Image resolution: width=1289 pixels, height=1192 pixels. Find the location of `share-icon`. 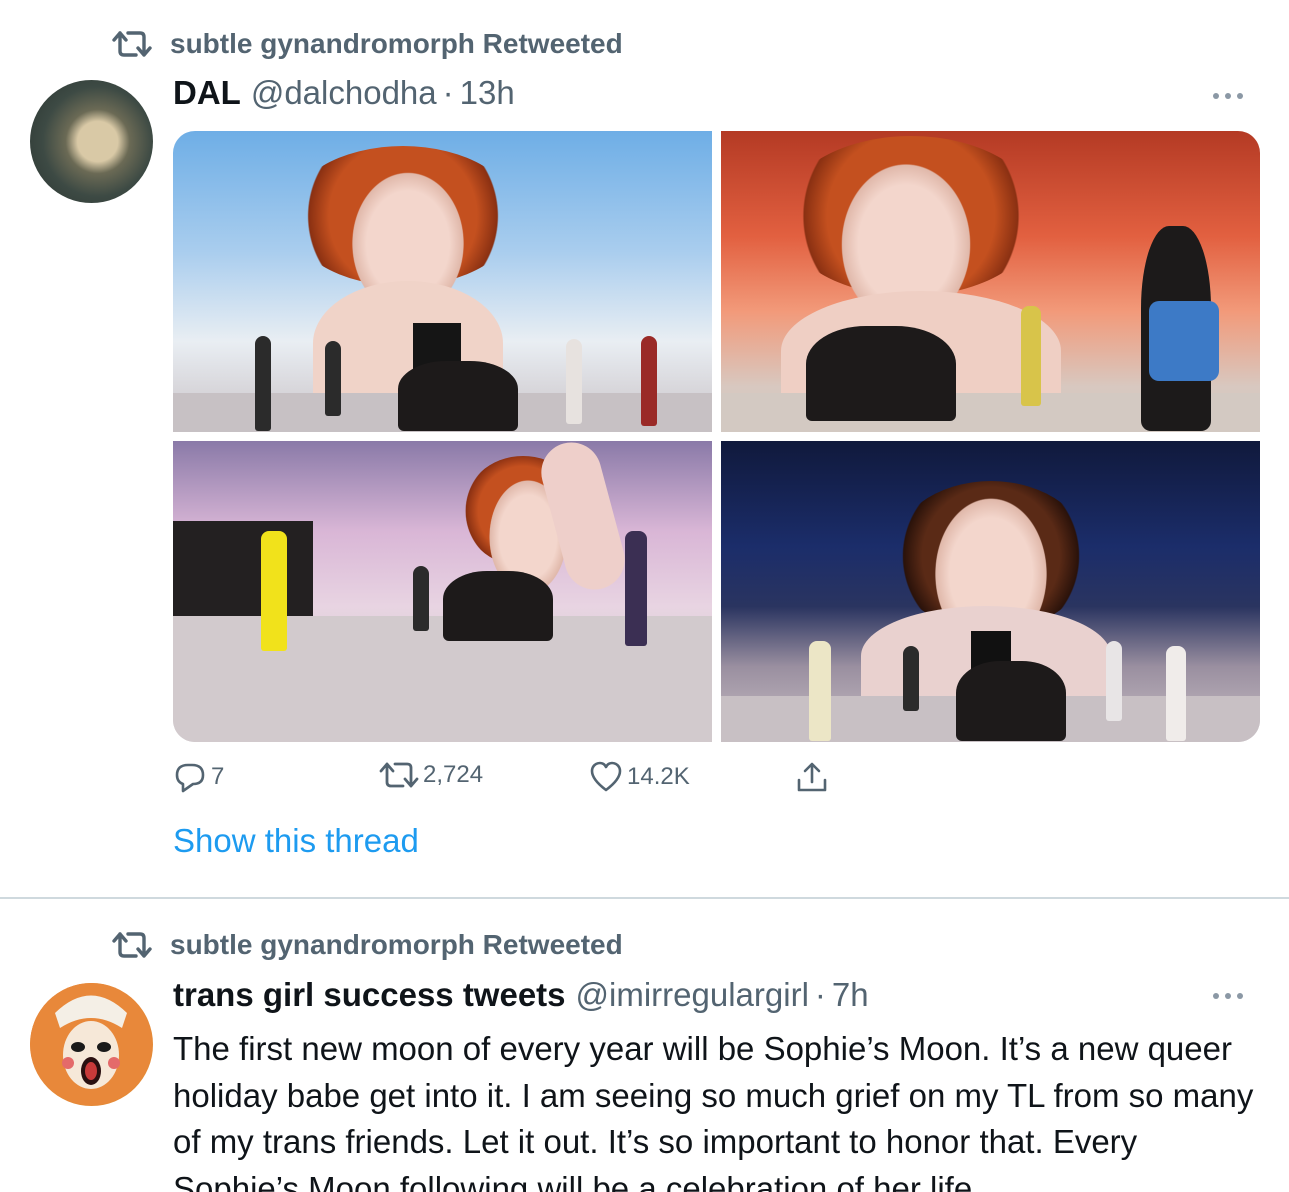

share-icon is located at coordinates (812, 777).